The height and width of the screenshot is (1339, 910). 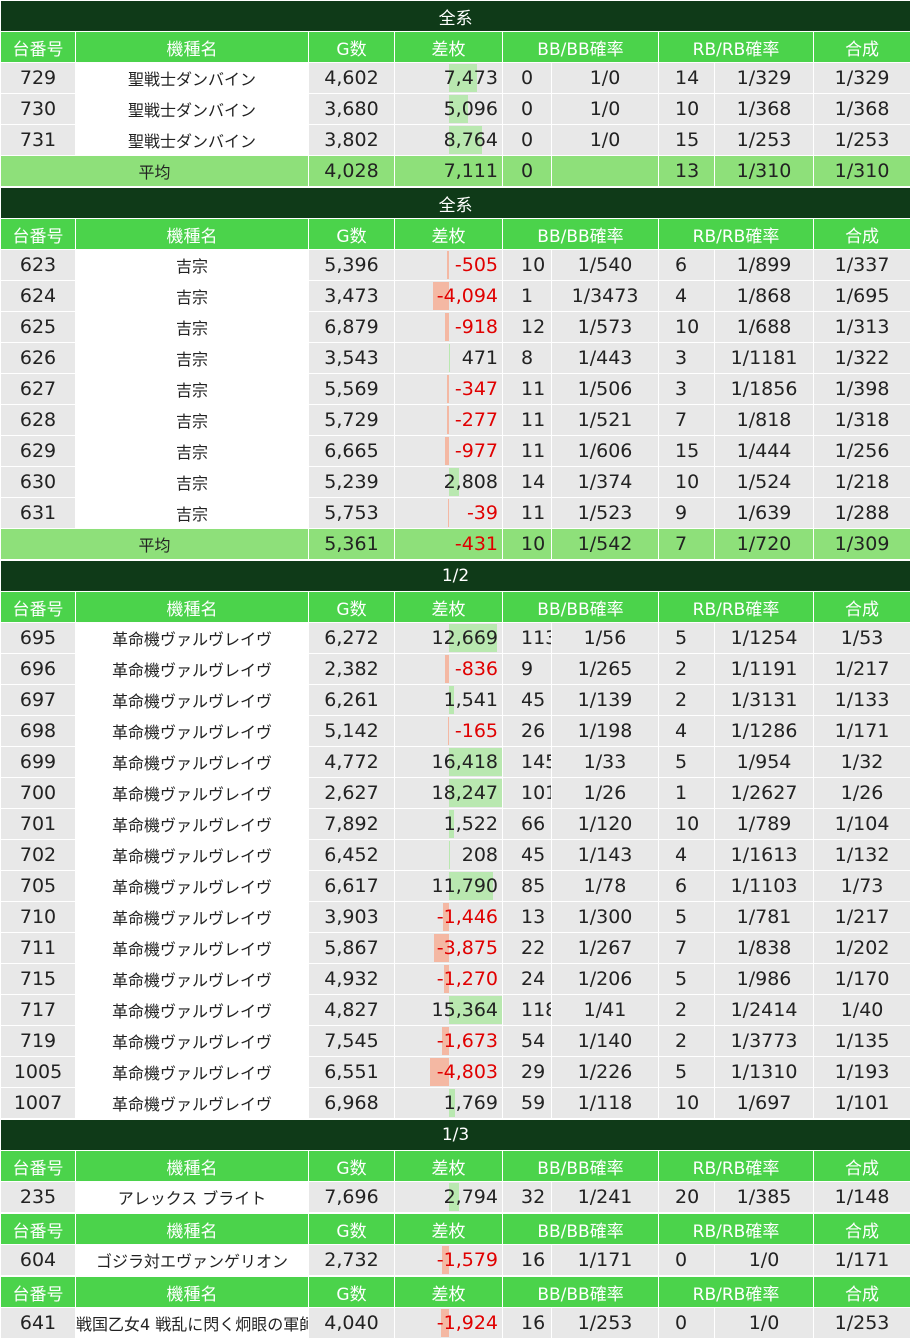 What do you see at coordinates (527, 1323) in the screenshot?
I see `bb-count: 16` at bounding box center [527, 1323].